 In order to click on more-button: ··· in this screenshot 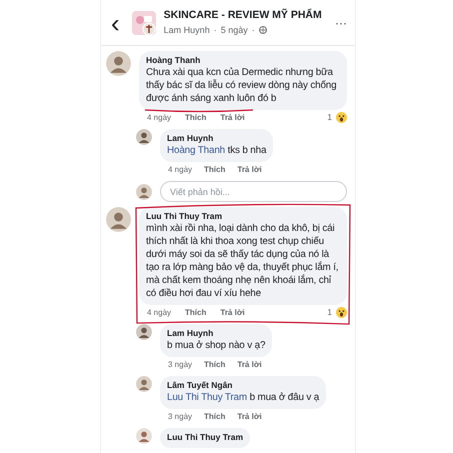, I will do `click(341, 23)`.